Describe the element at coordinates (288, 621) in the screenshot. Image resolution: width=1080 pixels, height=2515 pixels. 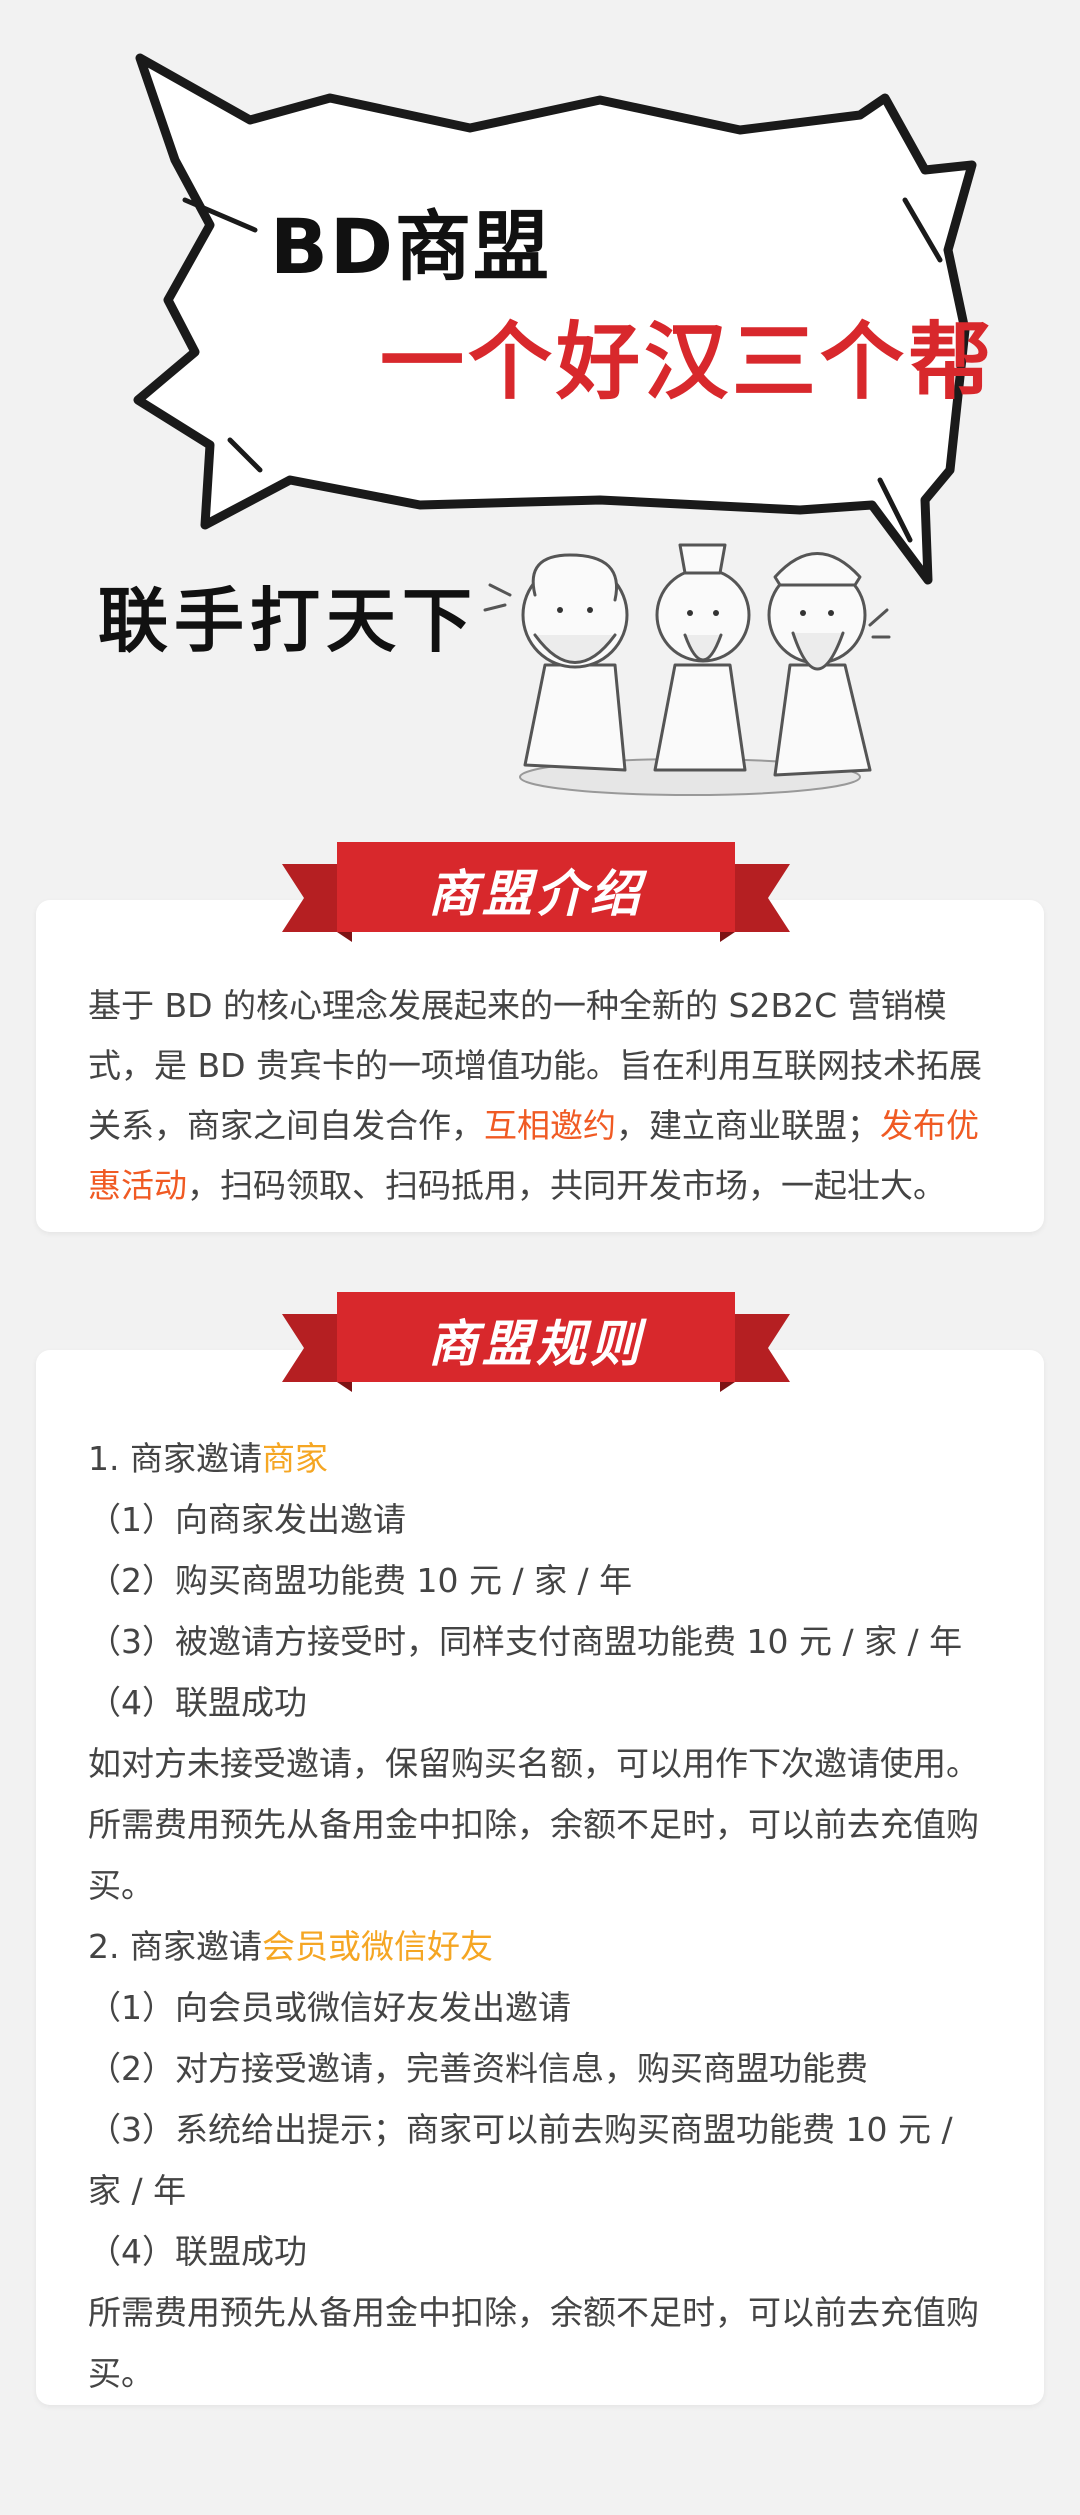
I see `hero-side-text: 联手打天下` at that location.